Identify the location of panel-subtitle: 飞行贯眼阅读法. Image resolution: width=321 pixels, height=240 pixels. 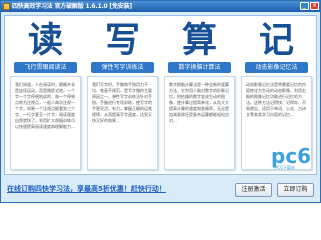
(45, 67).